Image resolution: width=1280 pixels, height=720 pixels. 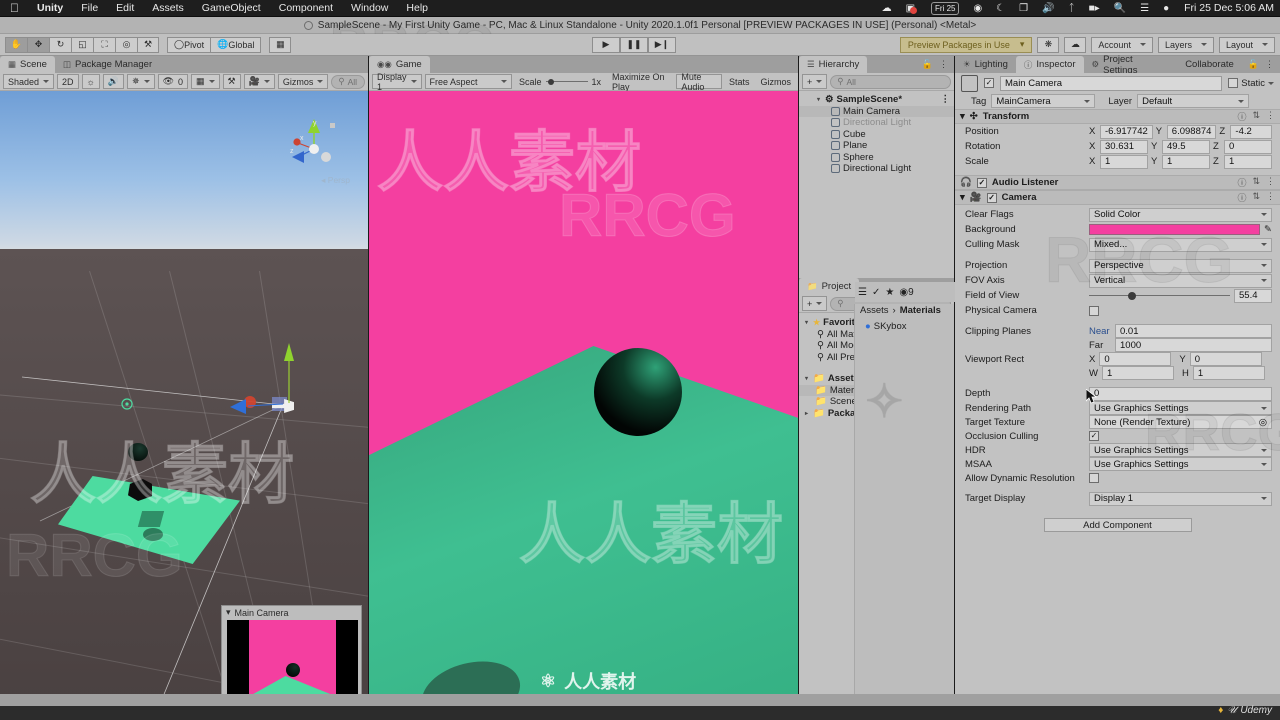 I want to click on bluetooth-icon: ᛏ, so click(x=1072, y=8).